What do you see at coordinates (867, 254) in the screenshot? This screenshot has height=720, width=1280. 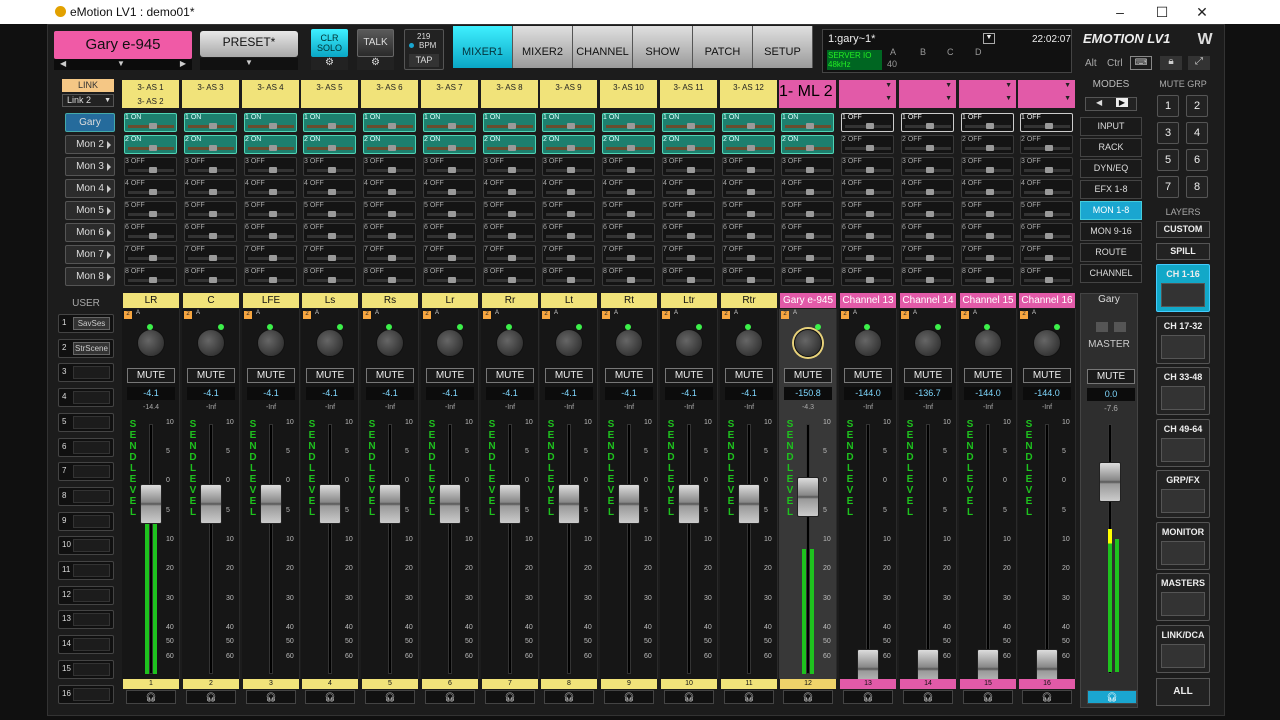 I see `send-13-7: 7 OFF` at bounding box center [867, 254].